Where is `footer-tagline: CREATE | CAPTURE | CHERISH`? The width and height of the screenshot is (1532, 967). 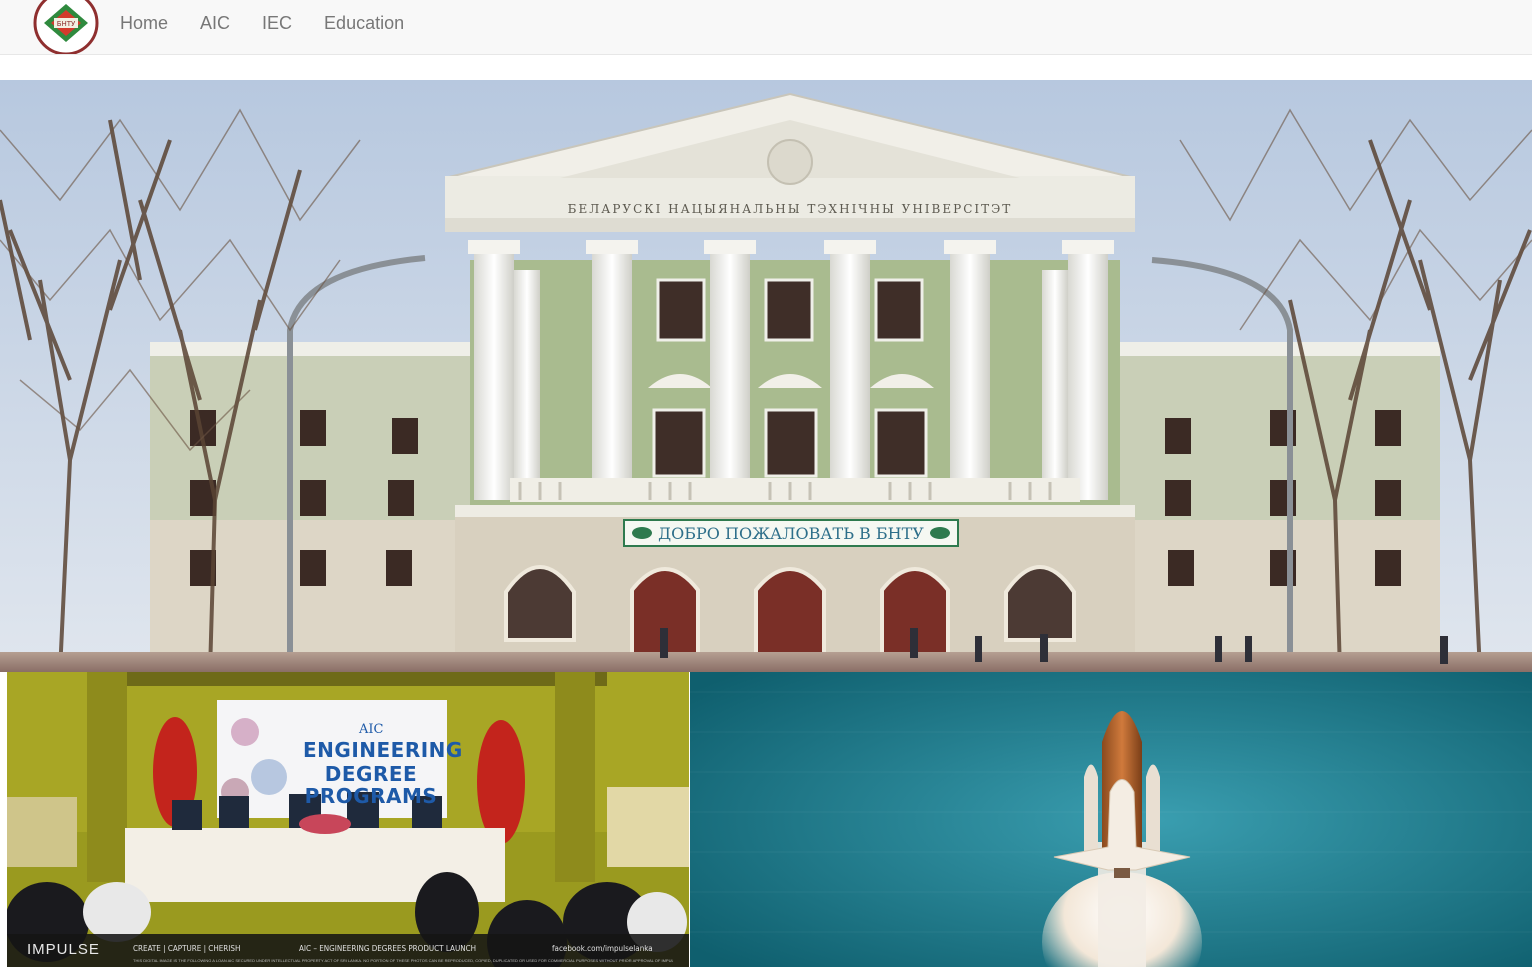 footer-tagline: CREATE | CAPTURE | CHERISH is located at coordinates (187, 948).